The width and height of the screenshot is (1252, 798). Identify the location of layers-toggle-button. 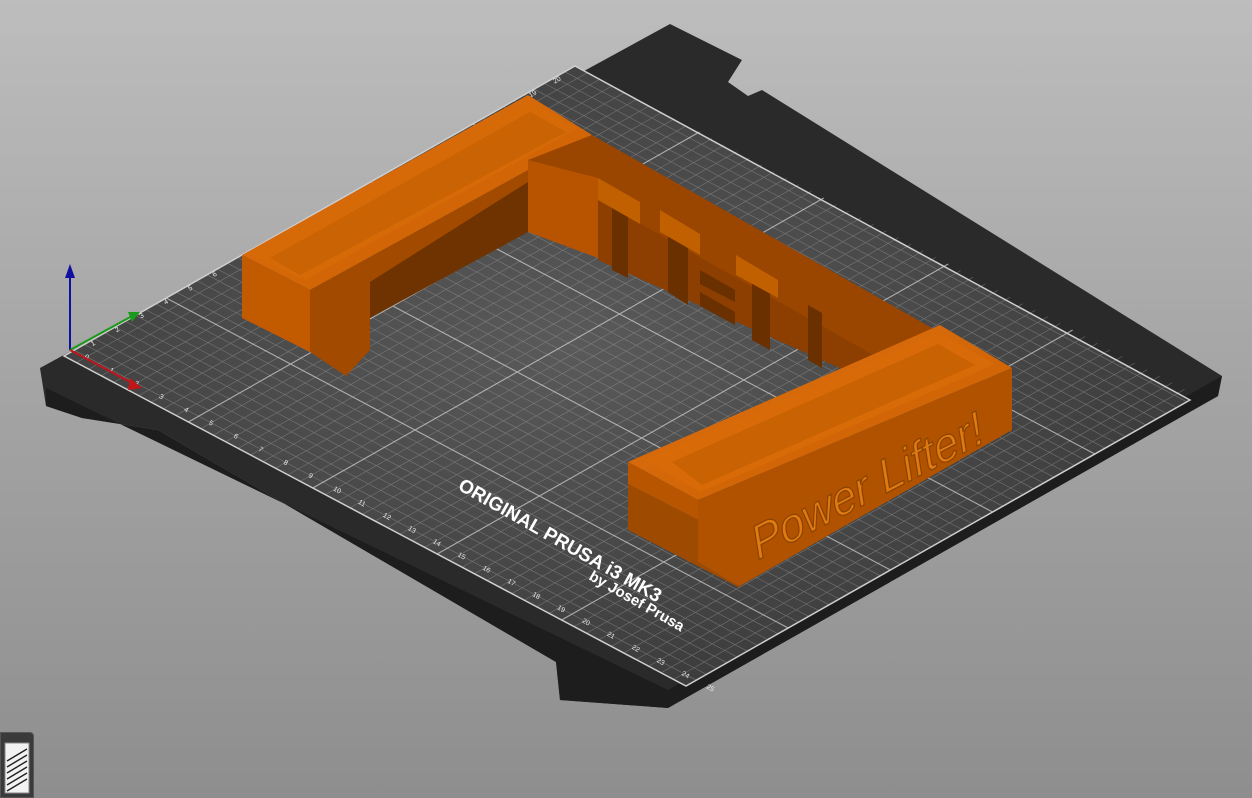
(17, 765).